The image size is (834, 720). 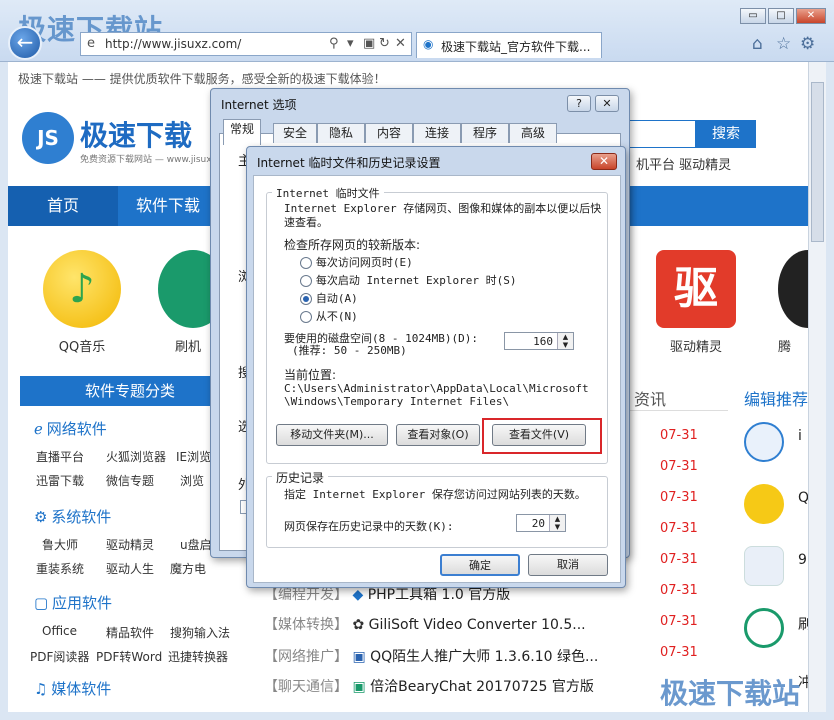 I want to click on view-objects-button: 查看对象(O), so click(x=438, y=435).